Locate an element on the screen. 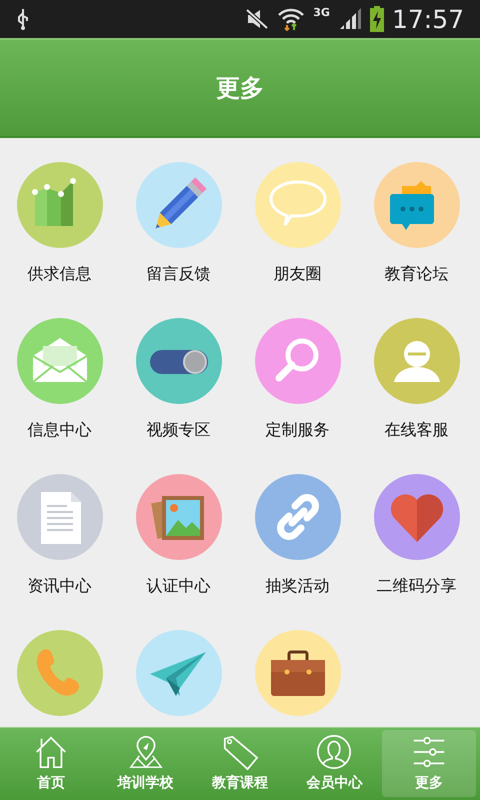 The image size is (480, 800). grid-item-label: 认证中心 is located at coordinates (178, 586).